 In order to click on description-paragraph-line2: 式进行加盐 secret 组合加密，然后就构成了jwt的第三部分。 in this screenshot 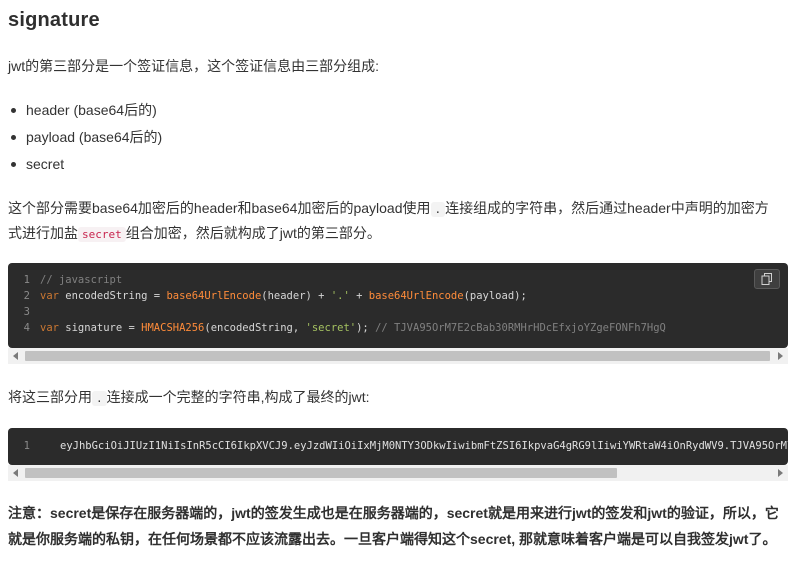, I will do `click(194, 234)`.